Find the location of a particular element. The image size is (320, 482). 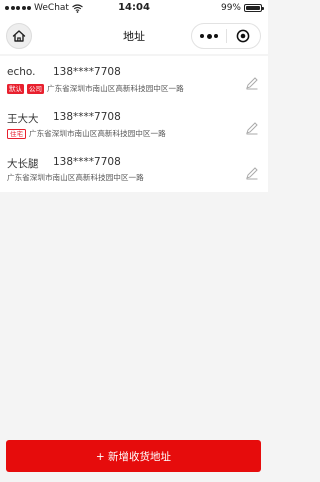

address-line: 住宅 广东省深圳市南山区高新科技园中区一路 is located at coordinates (86, 133).